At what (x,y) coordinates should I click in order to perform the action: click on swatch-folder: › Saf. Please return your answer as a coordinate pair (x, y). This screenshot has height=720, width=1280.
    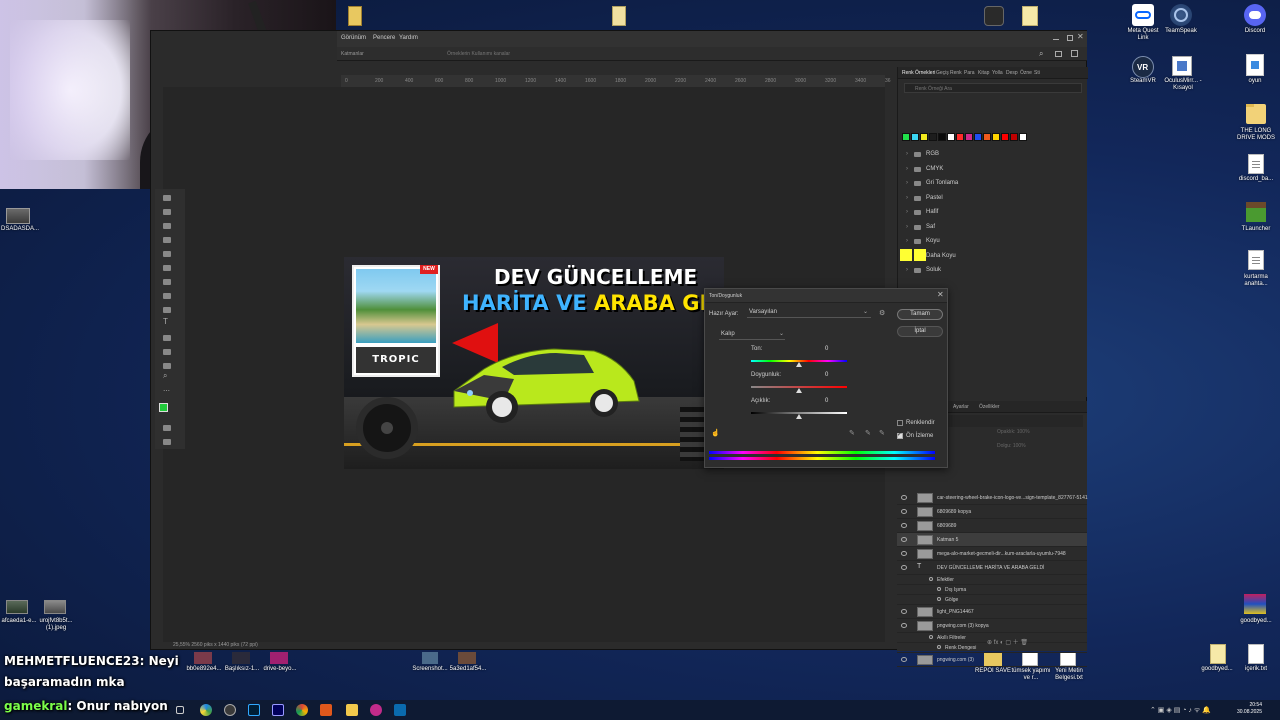
    Looking at the image, I should click on (991, 228).